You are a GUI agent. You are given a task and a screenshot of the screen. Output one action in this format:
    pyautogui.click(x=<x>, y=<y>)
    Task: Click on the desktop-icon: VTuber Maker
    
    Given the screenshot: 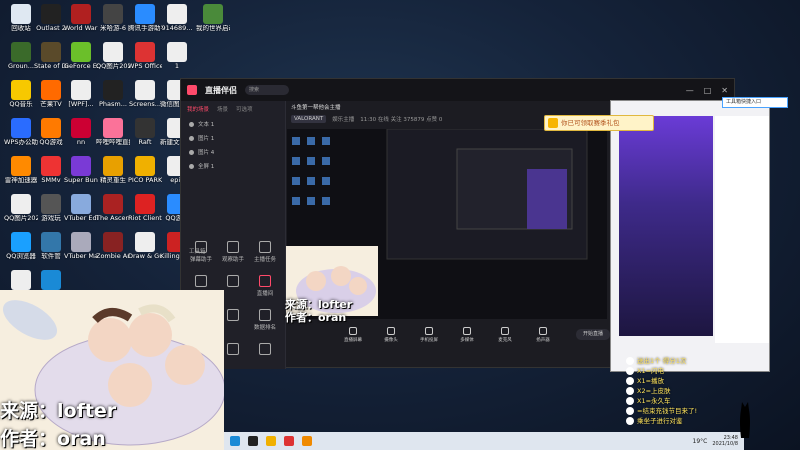 What is the action you would take?
    pyautogui.click(x=81, y=246)
    